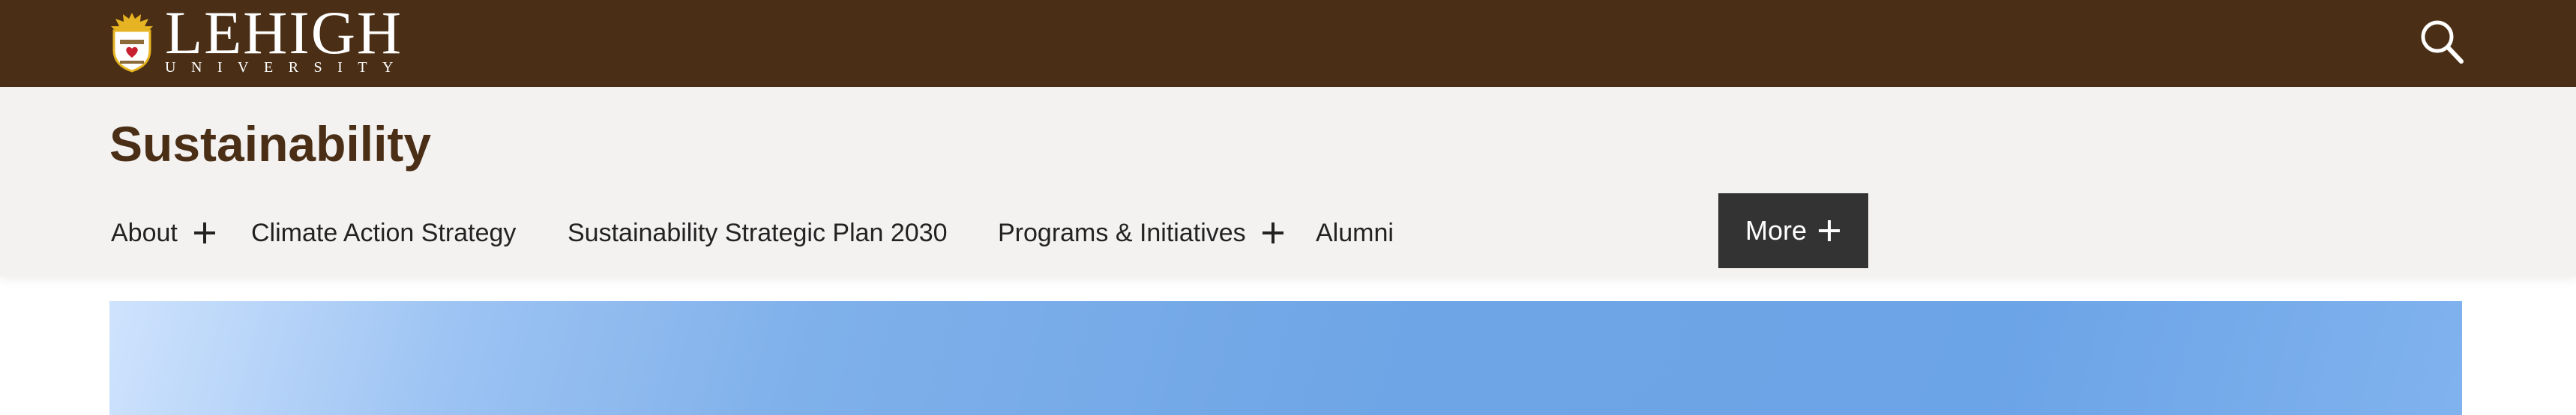 The image size is (2576, 415). I want to click on nav-item-label: About, so click(144, 232).